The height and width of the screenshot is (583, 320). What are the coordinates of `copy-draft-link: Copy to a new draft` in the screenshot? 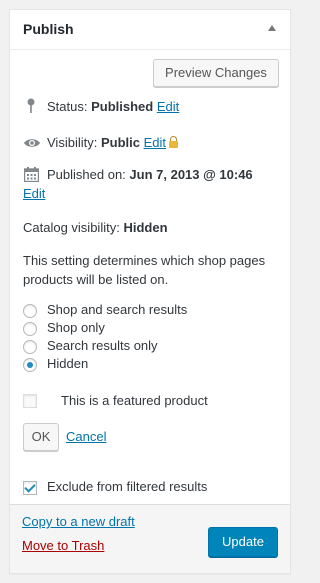 It's located at (78, 521).